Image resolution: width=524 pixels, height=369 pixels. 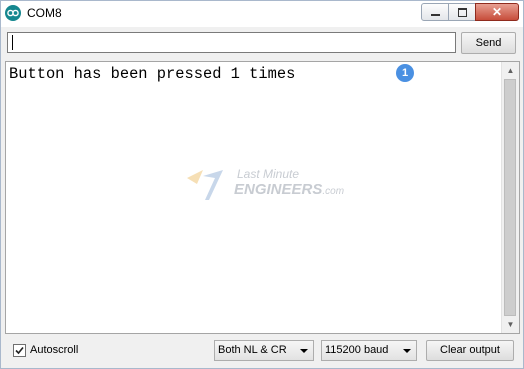 What do you see at coordinates (54, 350) in the screenshot?
I see `autoscroll-label: Autoscroll` at bounding box center [54, 350].